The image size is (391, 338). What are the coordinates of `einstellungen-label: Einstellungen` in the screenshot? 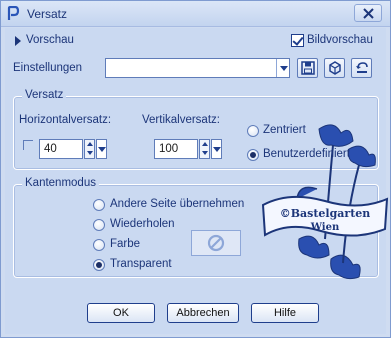 It's located at (48, 68).